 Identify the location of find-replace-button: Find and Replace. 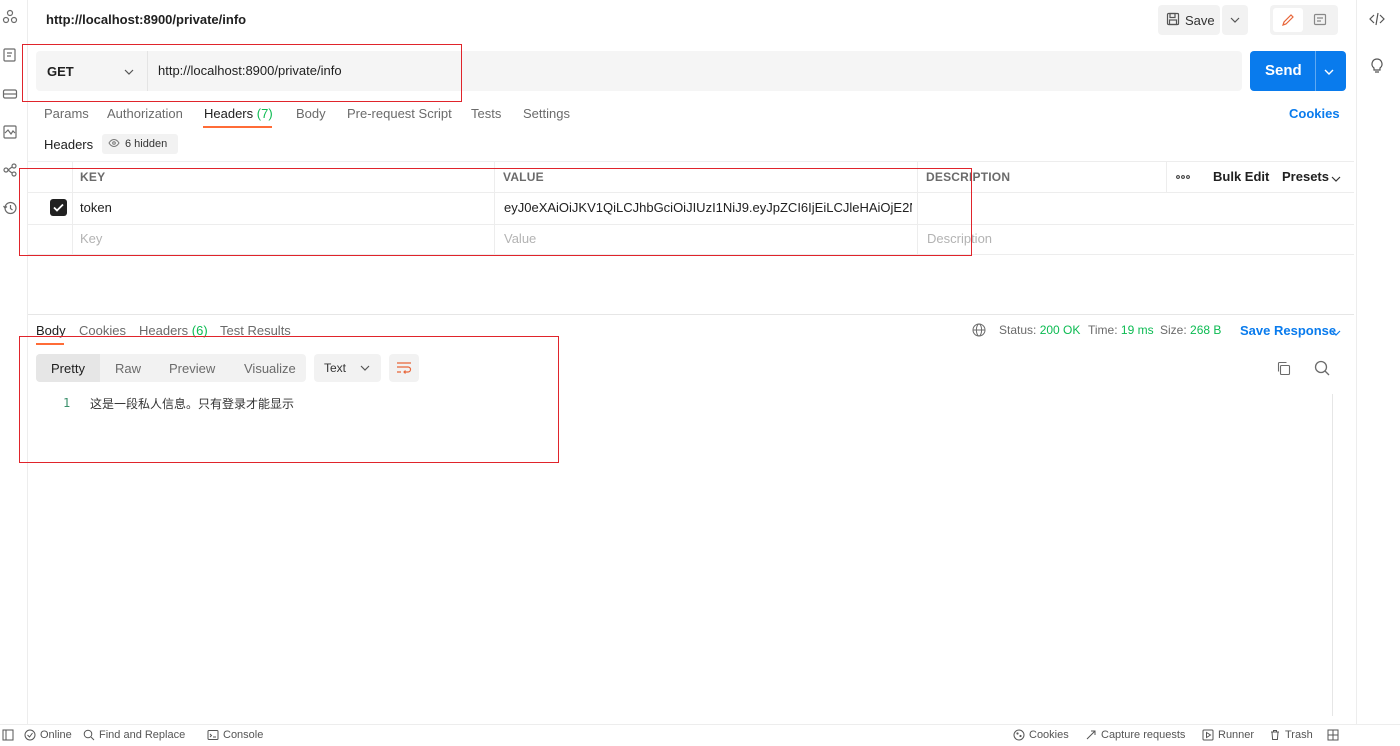
(134, 735).